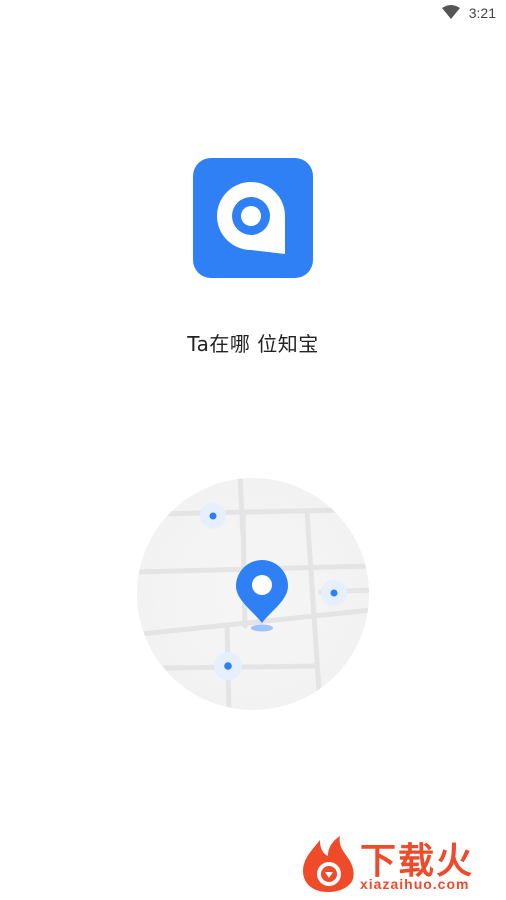 This screenshot has width=506, height=900. Describe the element at coordinates (253, 594) in the screenshot. I see `map-illustration` at that location.